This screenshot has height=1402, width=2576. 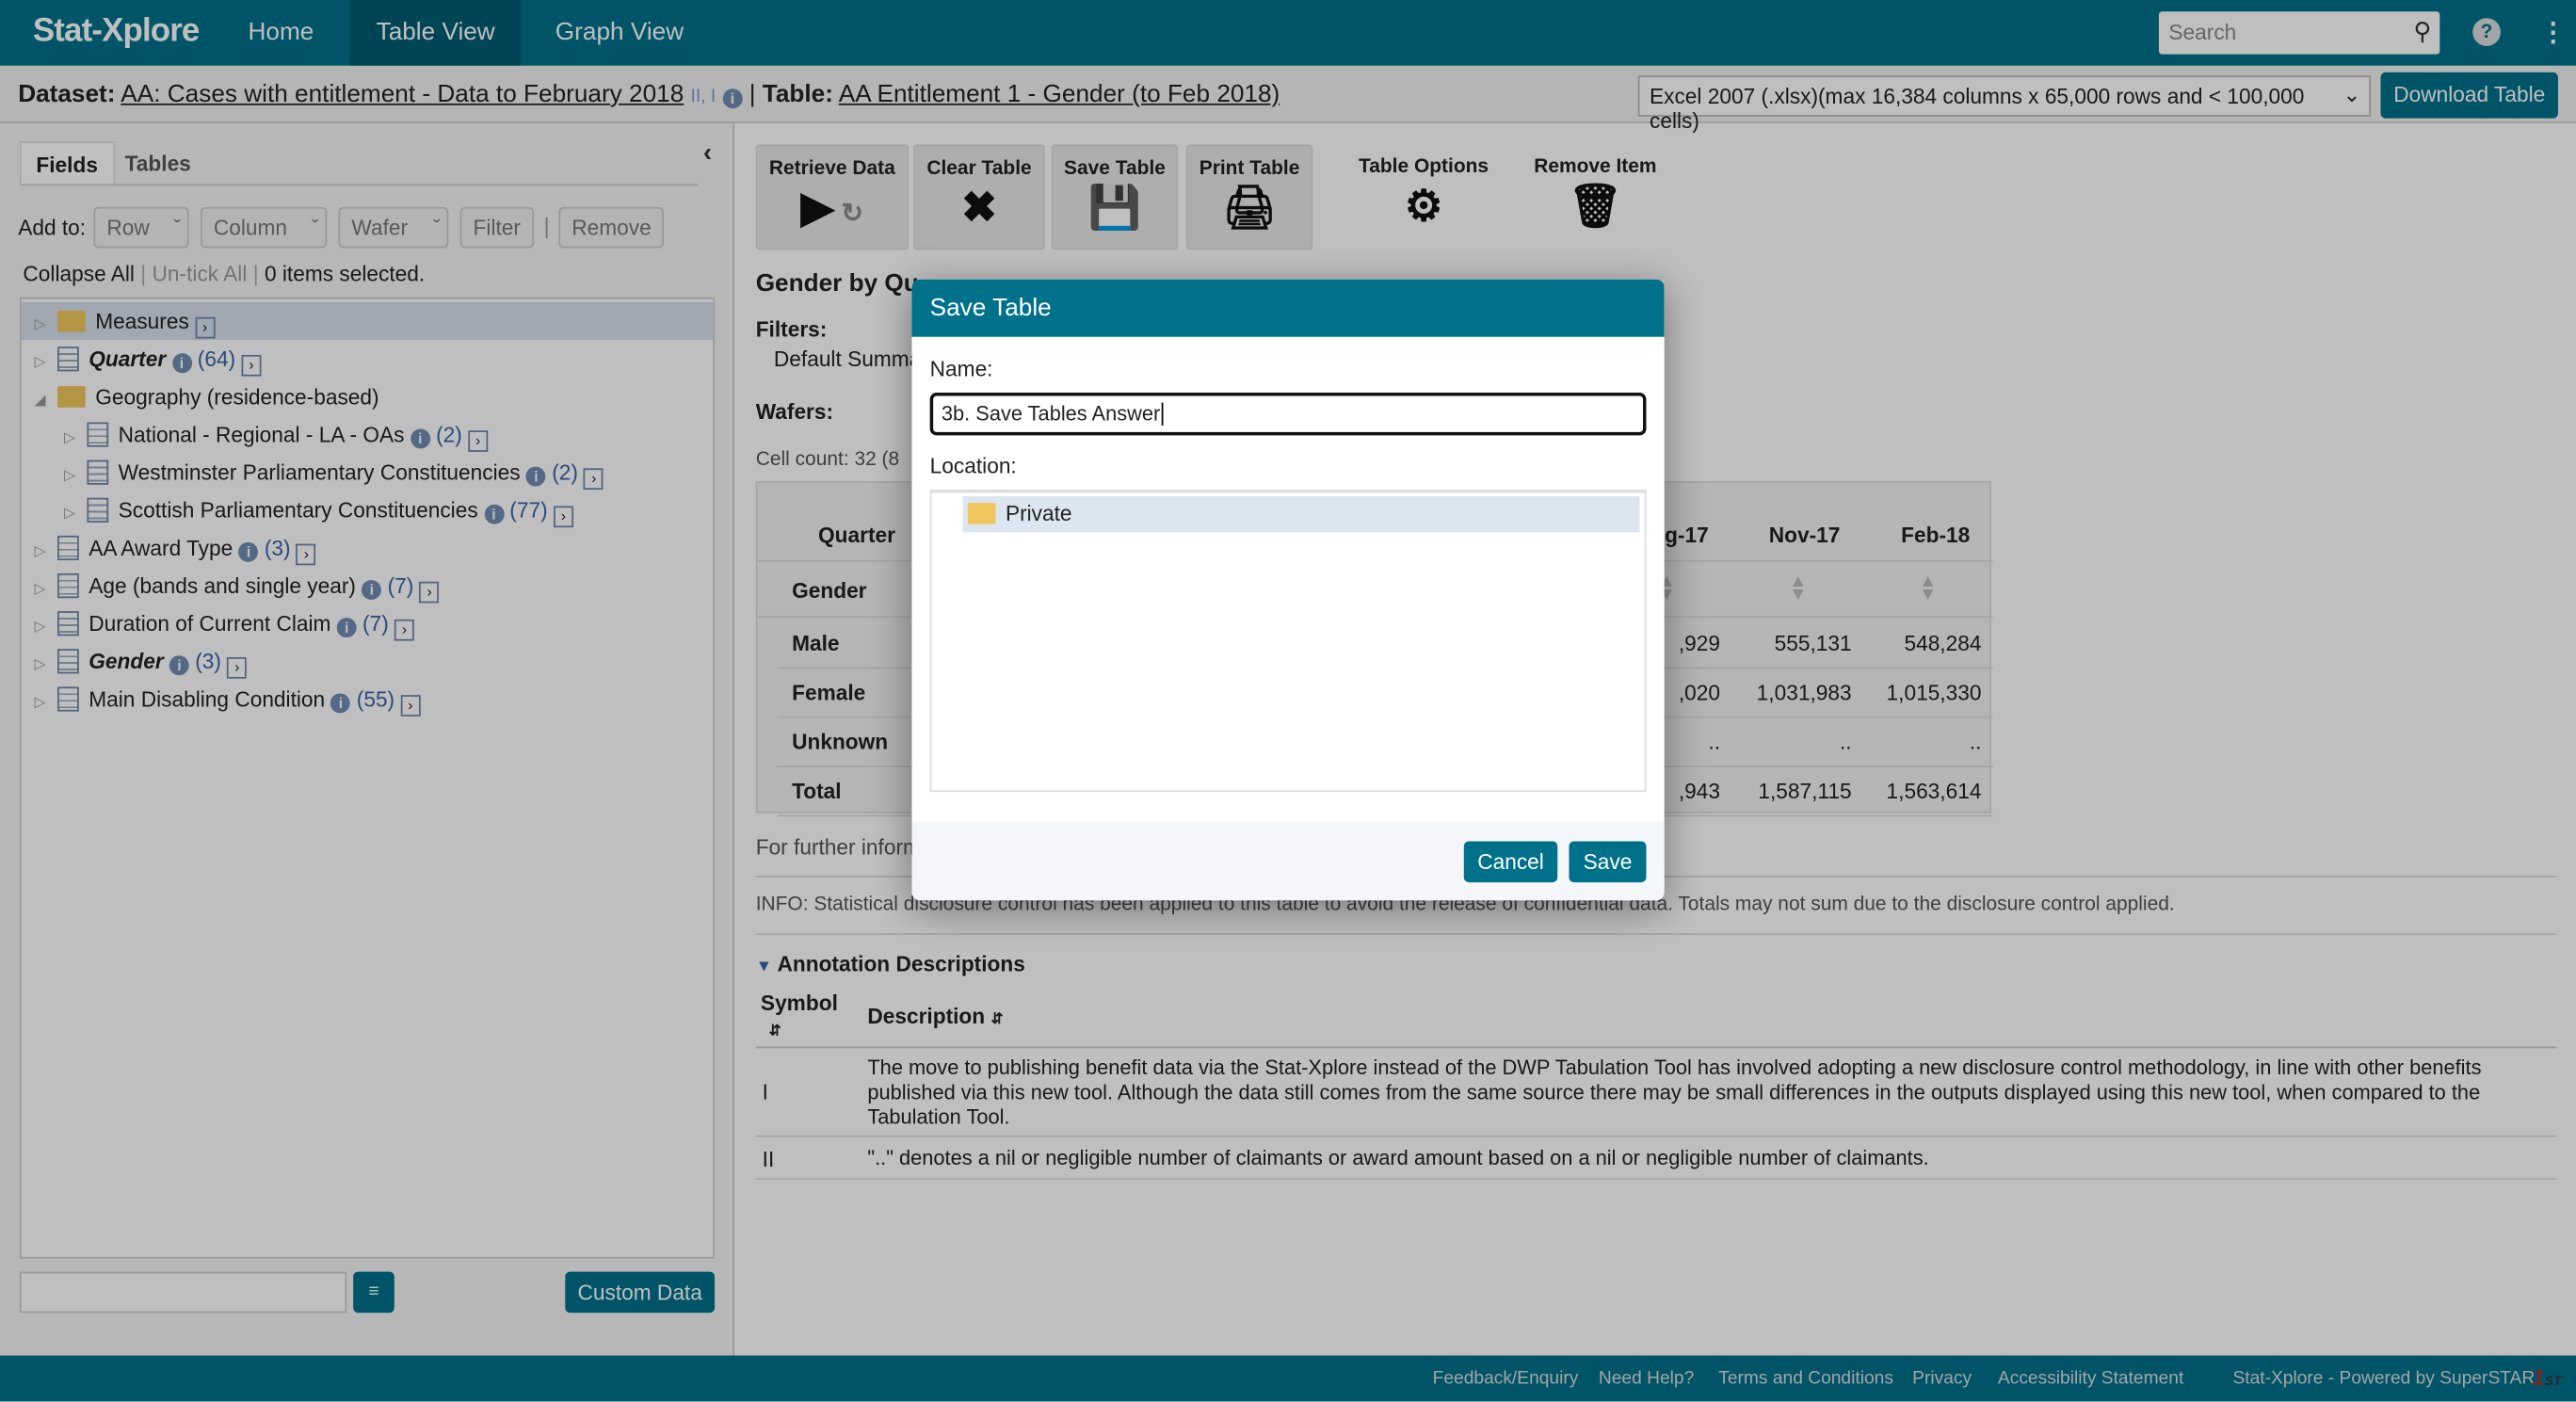 What do you see at coordinates (1608, 862) in the screenshot?
I see `save-button: Save` at bounding box center [1608, 862].